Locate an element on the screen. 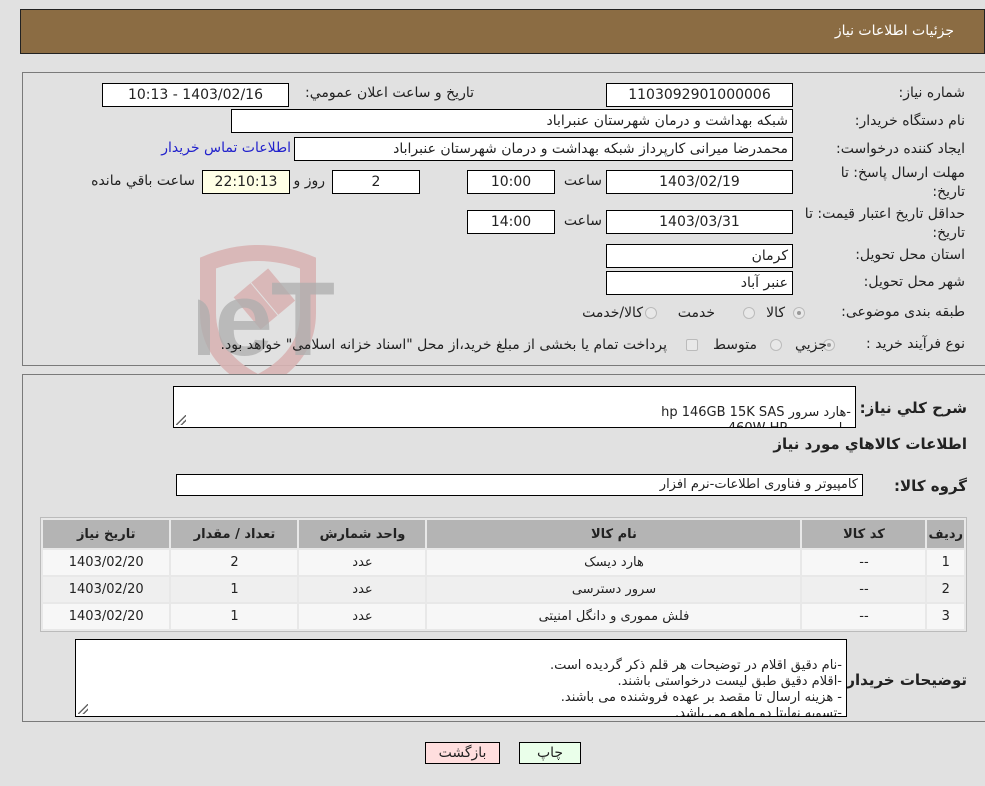 This screenshot has height=786, width=985. col-header-name: نام کالا is located at coordinates (614, 534).